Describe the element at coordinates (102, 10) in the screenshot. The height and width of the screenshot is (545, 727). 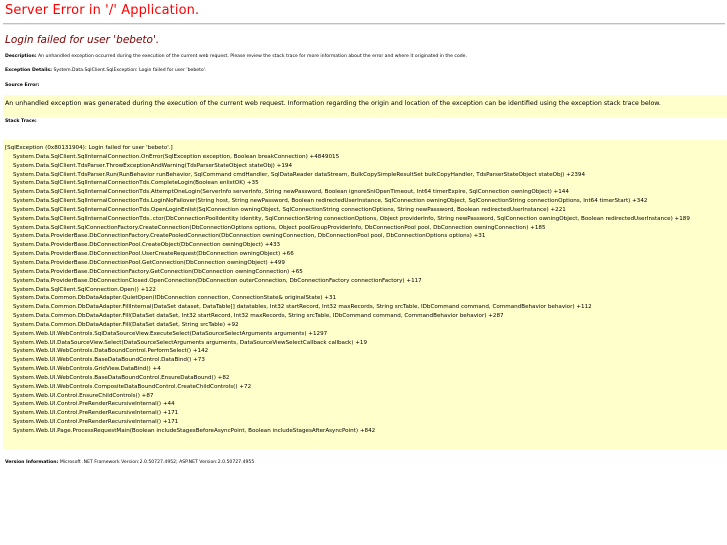
I see `page-title: Server Error in '/' Application.` at that location.